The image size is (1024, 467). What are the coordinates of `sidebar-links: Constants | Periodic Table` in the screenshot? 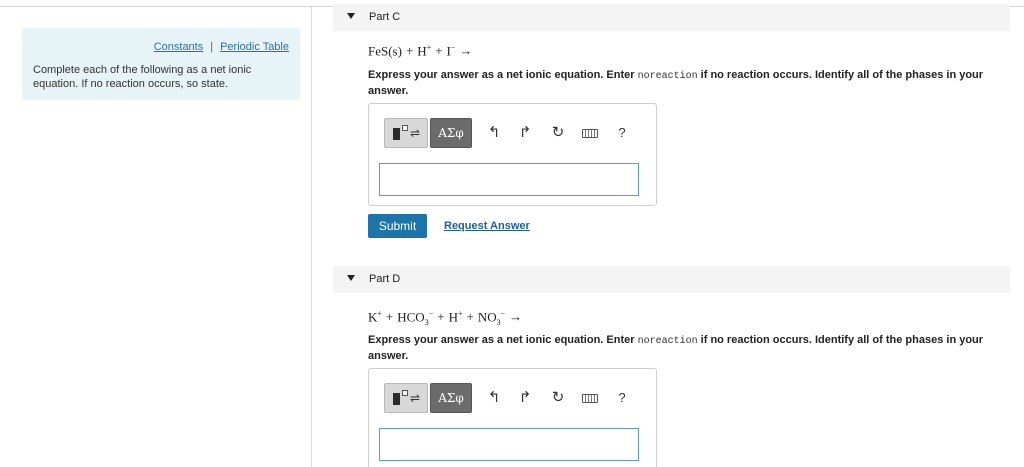 It's located at (221, 47).